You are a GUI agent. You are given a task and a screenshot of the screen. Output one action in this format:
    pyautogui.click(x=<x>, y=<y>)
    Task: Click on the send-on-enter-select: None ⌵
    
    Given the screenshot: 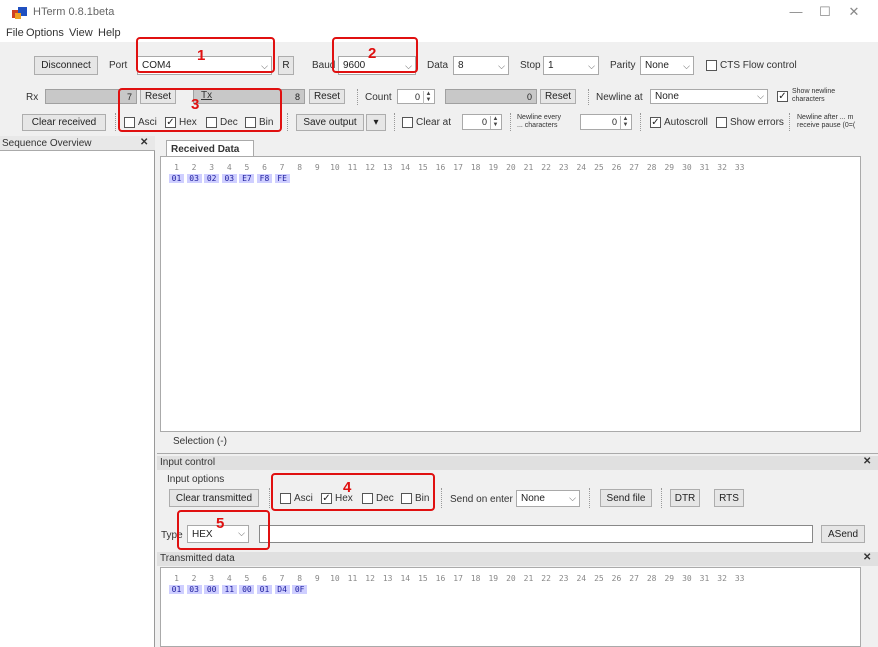 What is the action you would take?
    pyautogui.click(x=548, y=498)
    